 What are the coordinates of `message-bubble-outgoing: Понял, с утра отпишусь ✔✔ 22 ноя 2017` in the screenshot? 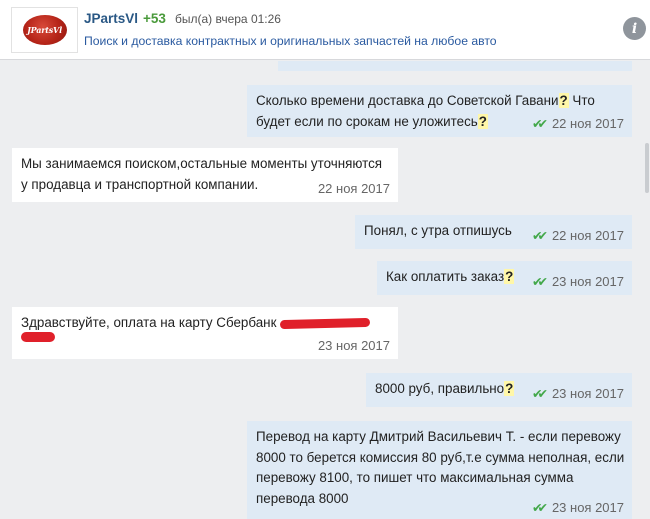 It's located at (493, 232).